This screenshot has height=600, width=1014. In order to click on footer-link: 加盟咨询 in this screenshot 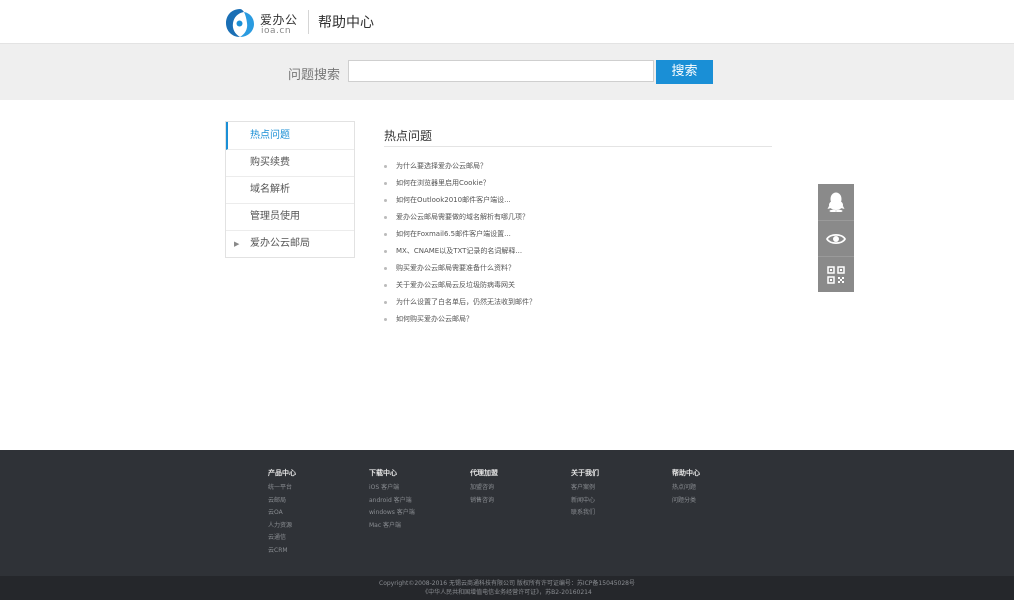, I will do `click(484, 488)`.